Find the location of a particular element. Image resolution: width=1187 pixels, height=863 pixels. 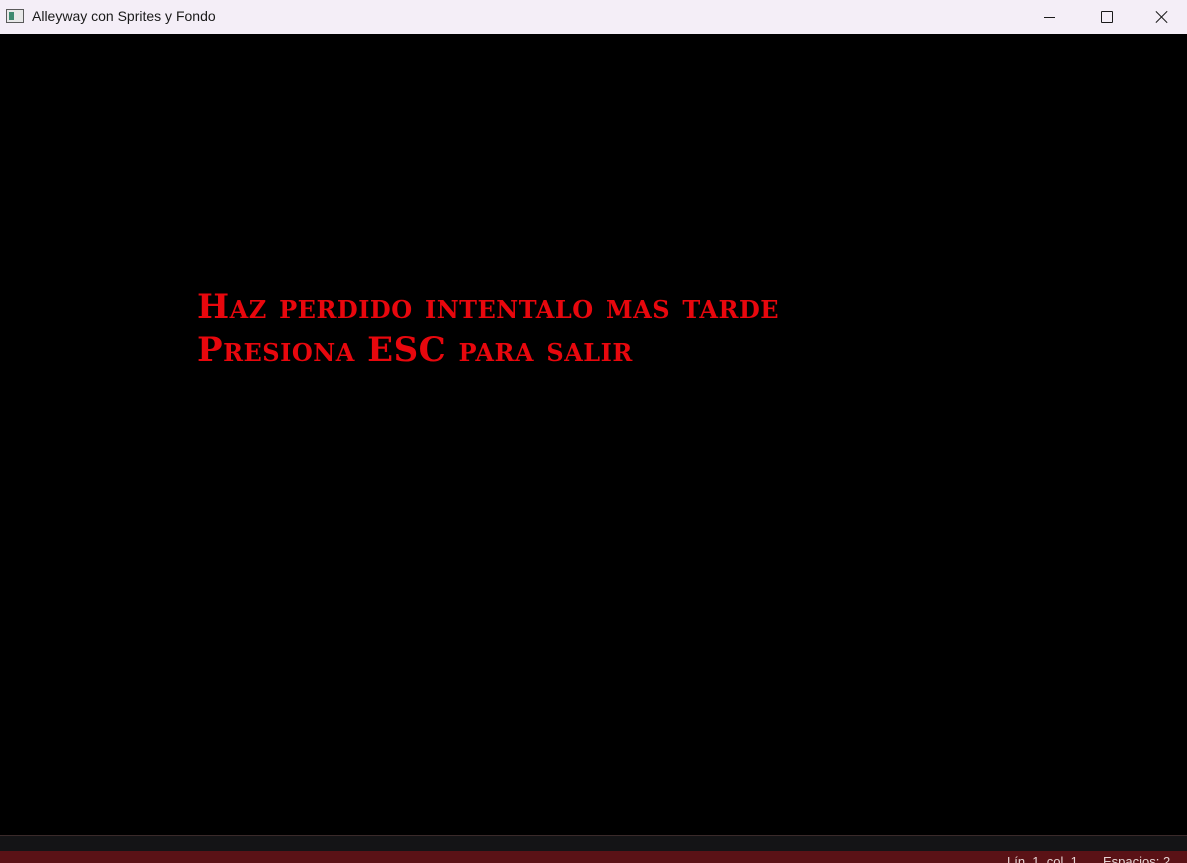

minimize-button is located at coordinates (1049, 17).